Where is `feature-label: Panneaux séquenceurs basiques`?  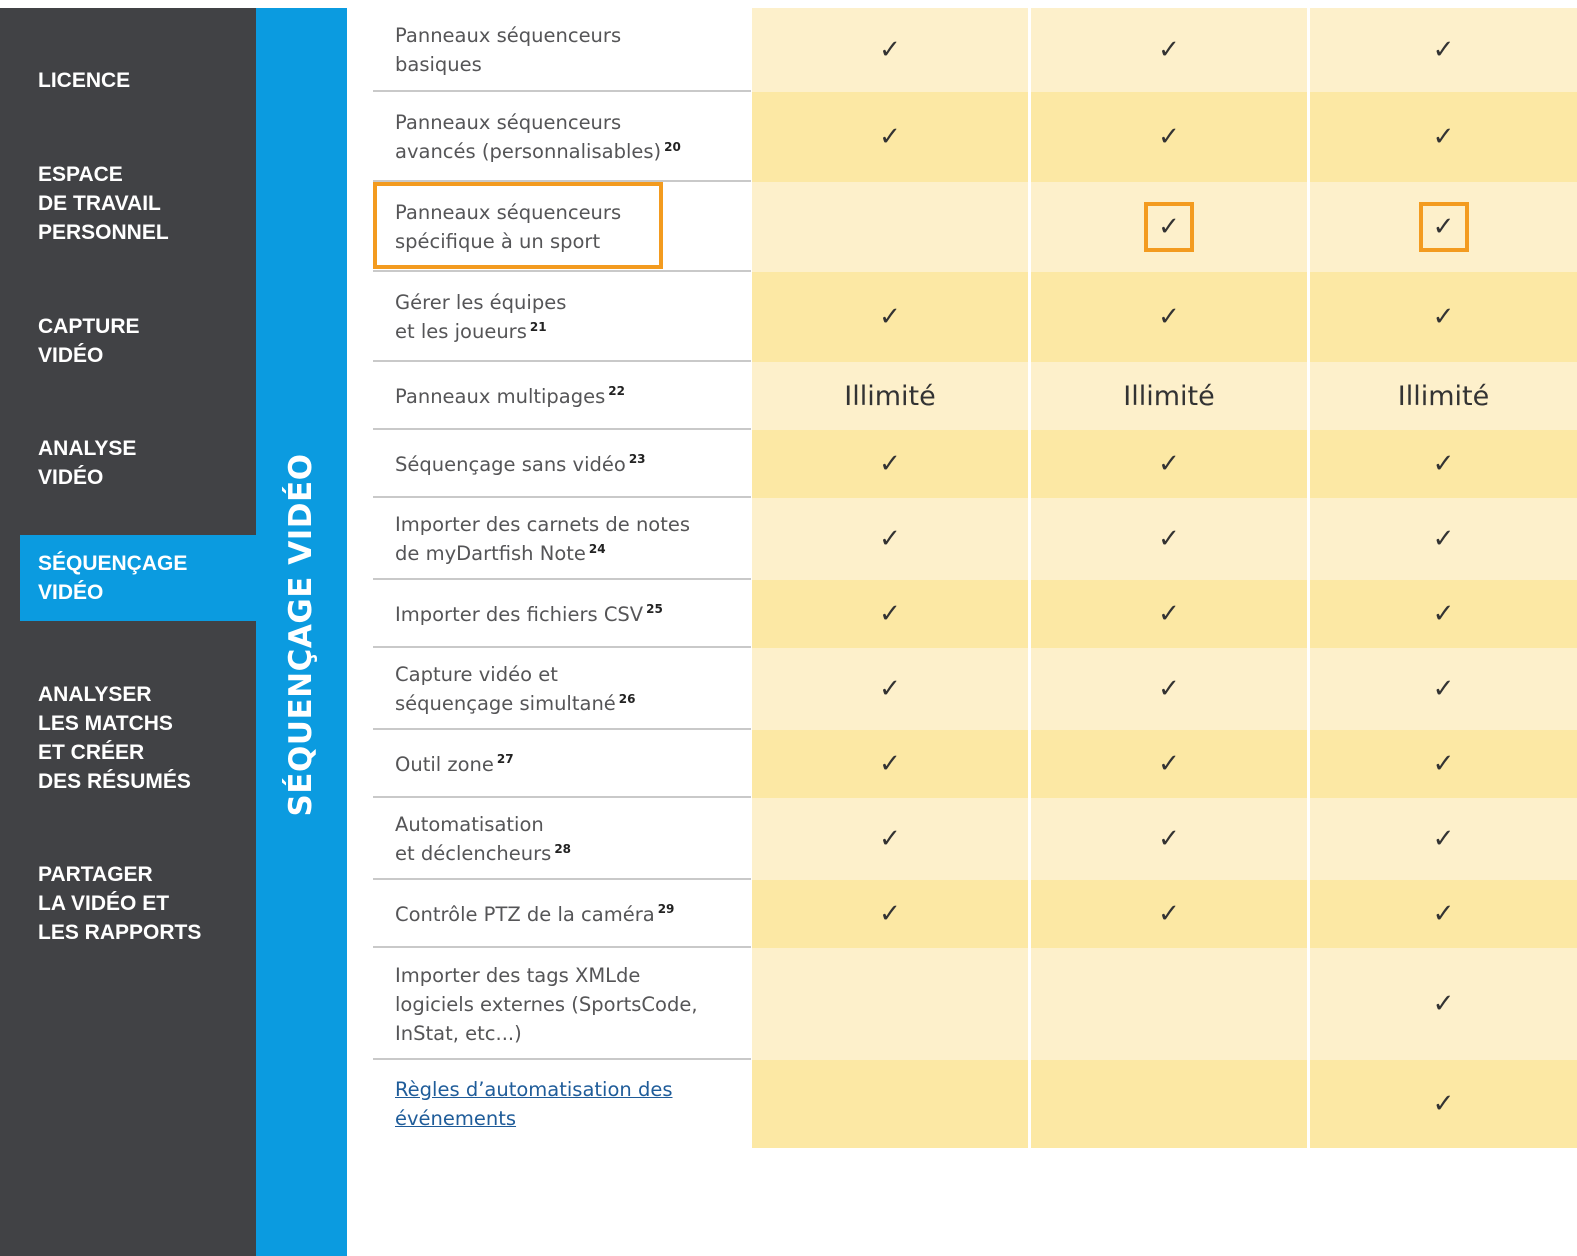 feature-label: Panneaux séquenceurs basiques is located at coordinates (562, 50).